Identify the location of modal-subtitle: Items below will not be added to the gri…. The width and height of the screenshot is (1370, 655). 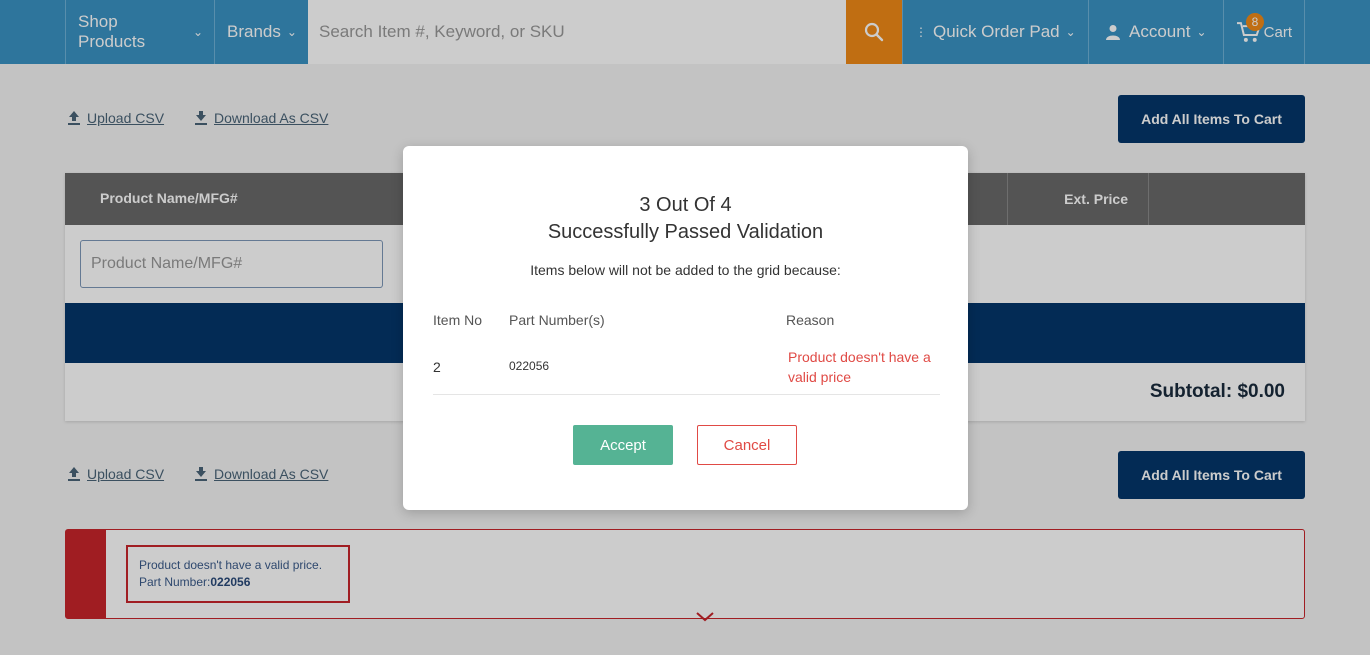
(685, 270).